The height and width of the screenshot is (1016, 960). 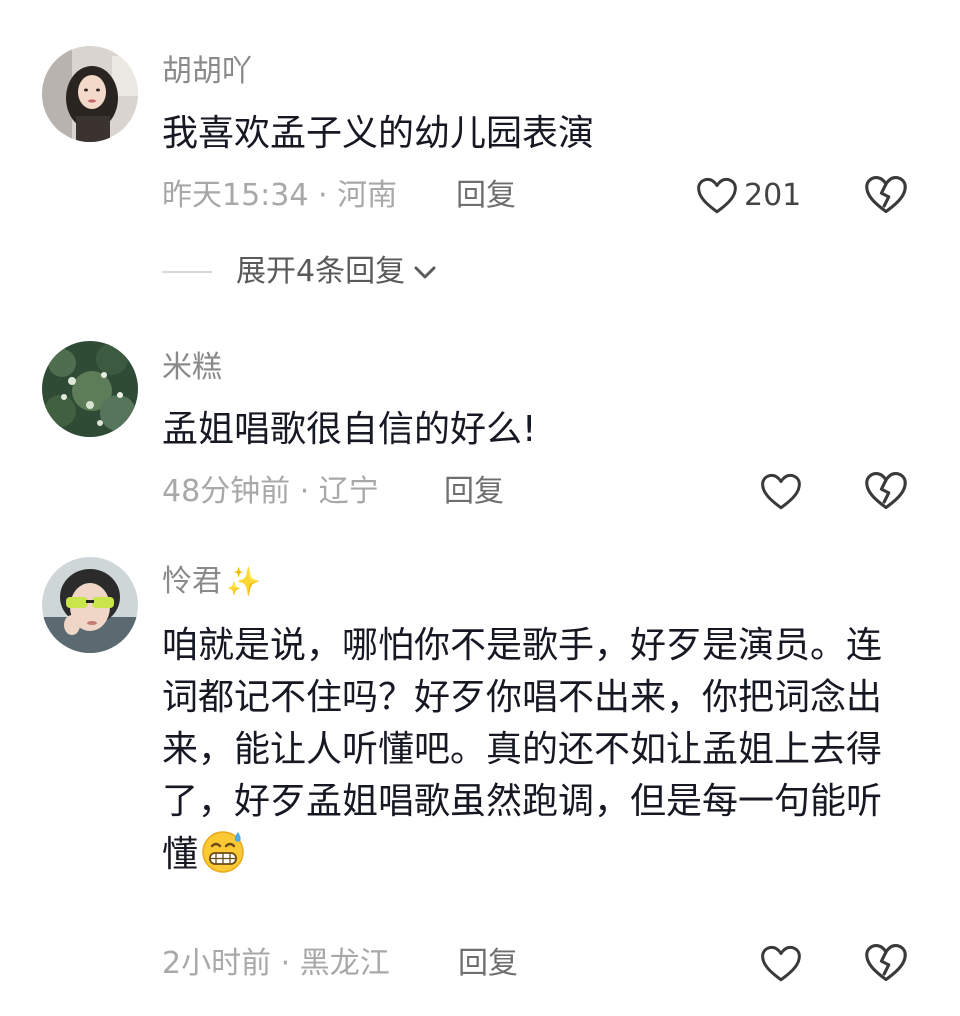 I want to click on comment-text: 我喜欢孟子义的幼儿园表演, so click(x=378, y=133).